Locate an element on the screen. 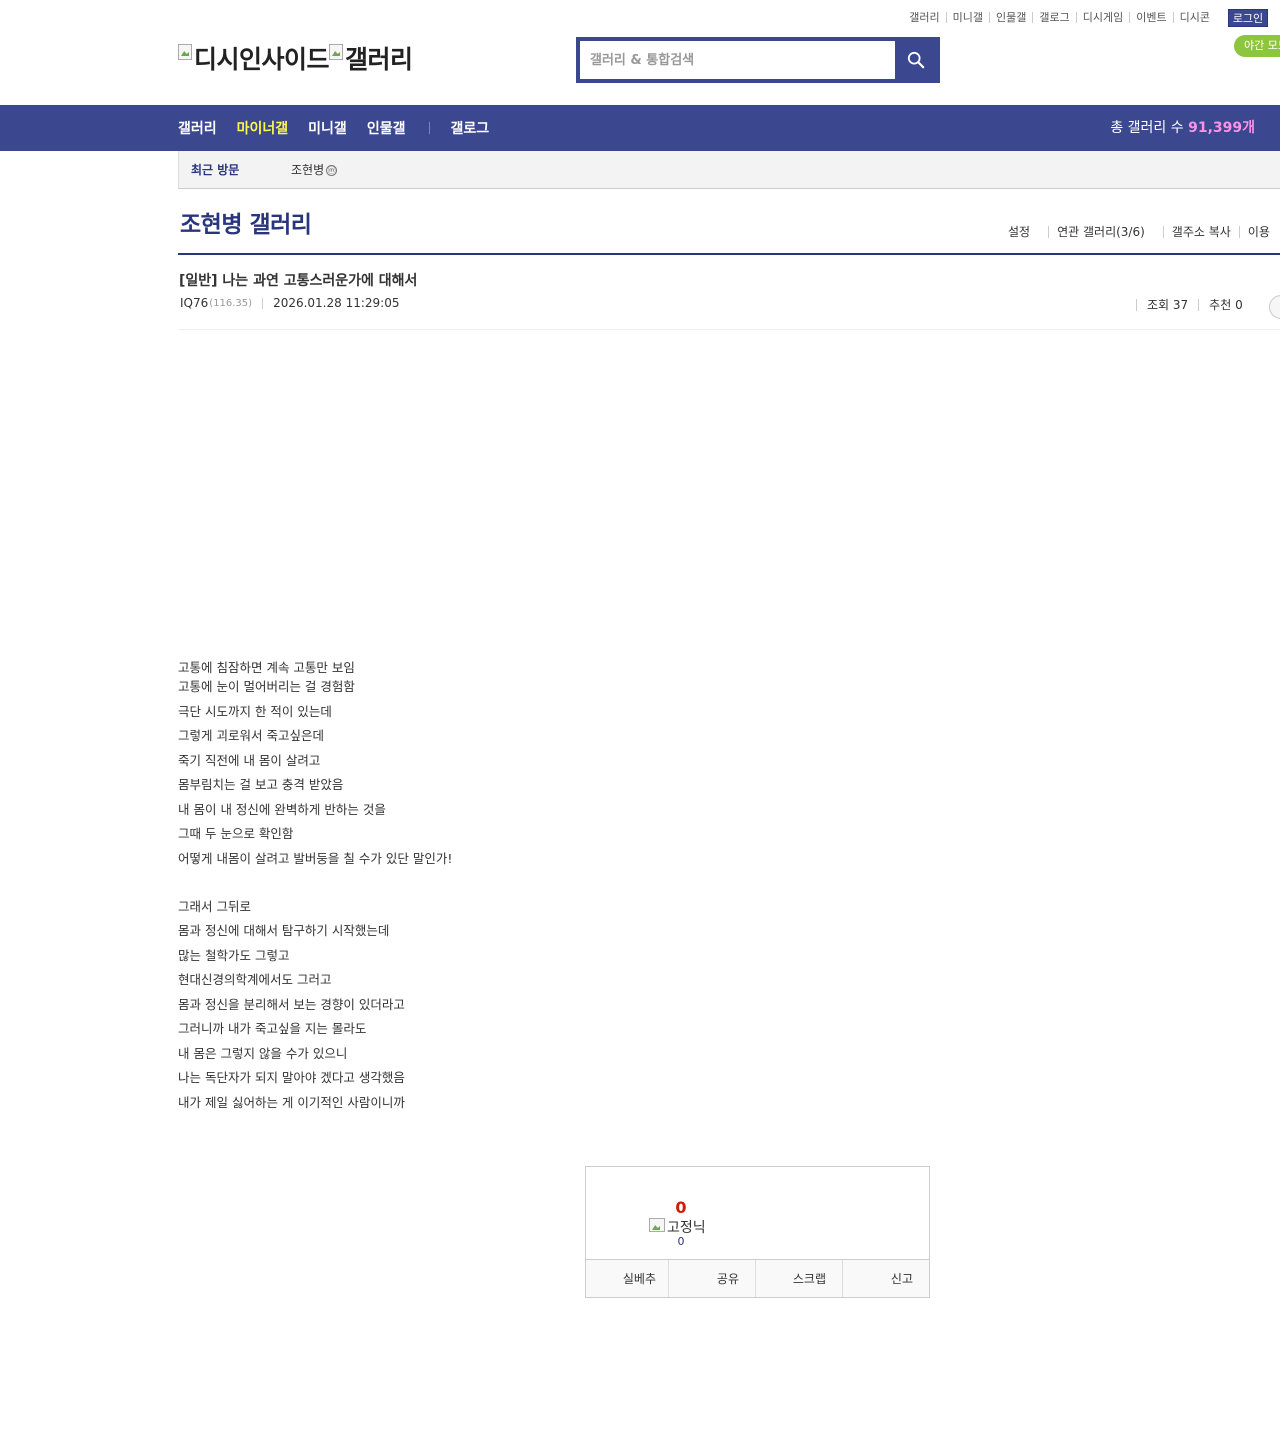 Image resolution: width=1280 pixels, height=1438 pixels. copy-gallery-url-link: 갤주소 복사 is located at coordinates (1200, 232).